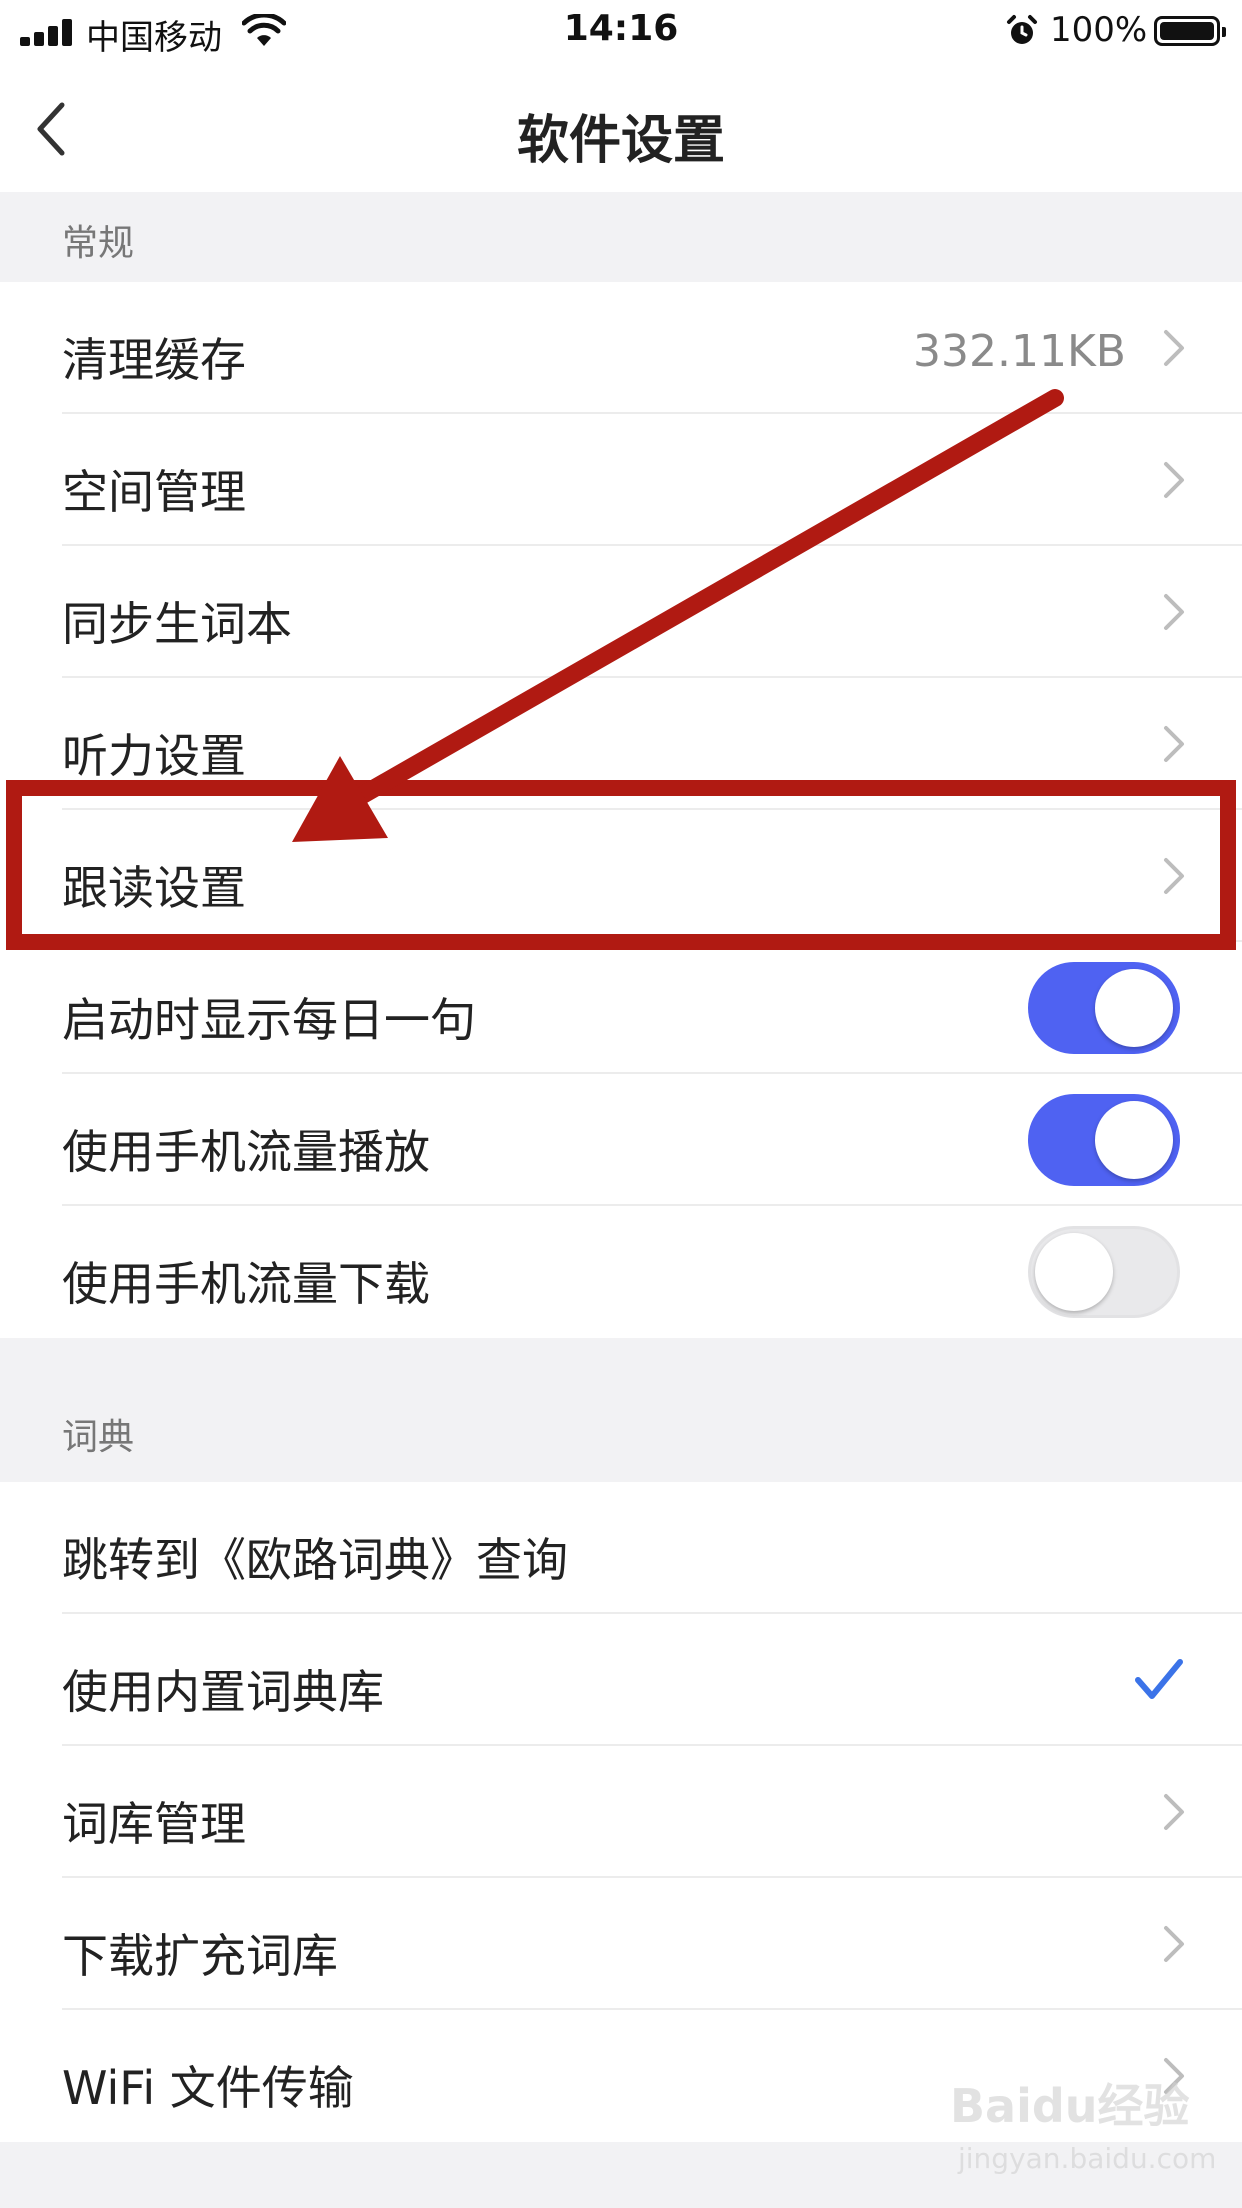  What do you see at coordinates (678, 615) in the screenshot?
I see `annotation-arrow-icon` at bounding box center [678, 615].